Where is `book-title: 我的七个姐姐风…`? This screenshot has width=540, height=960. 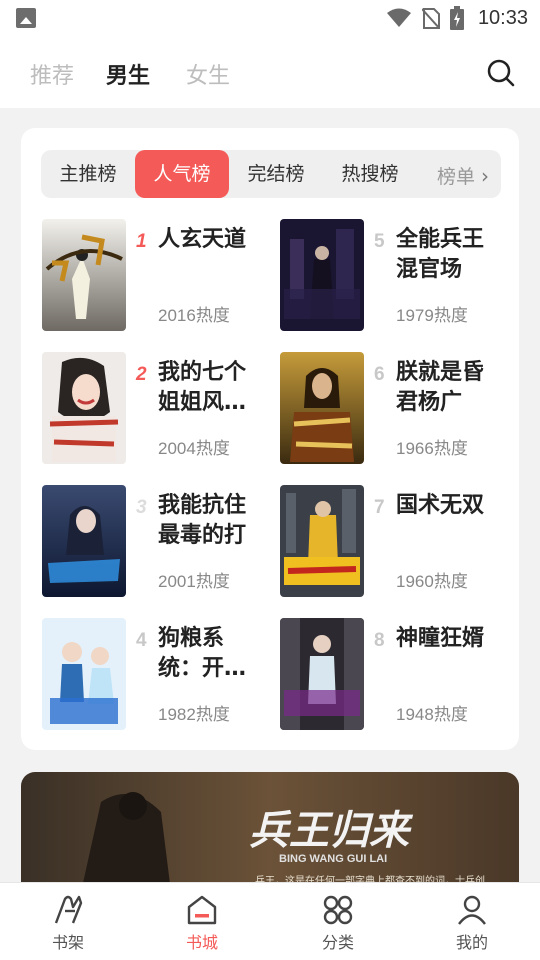
book-title: 我的七个姐姐风… is located at coordinates (202, 387).